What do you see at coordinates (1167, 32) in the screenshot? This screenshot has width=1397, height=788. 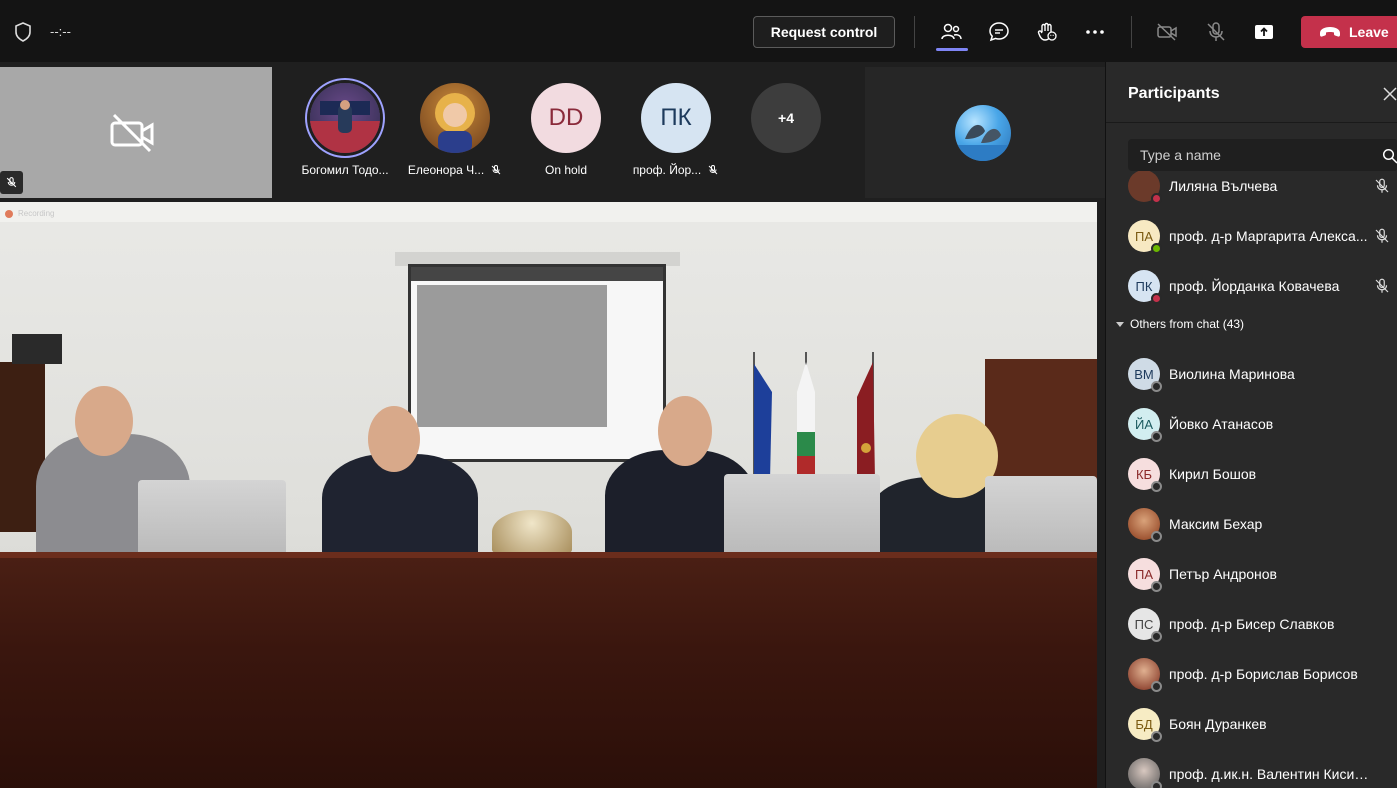 I see `camera-off-icon` at bounding box center [1167, 32].